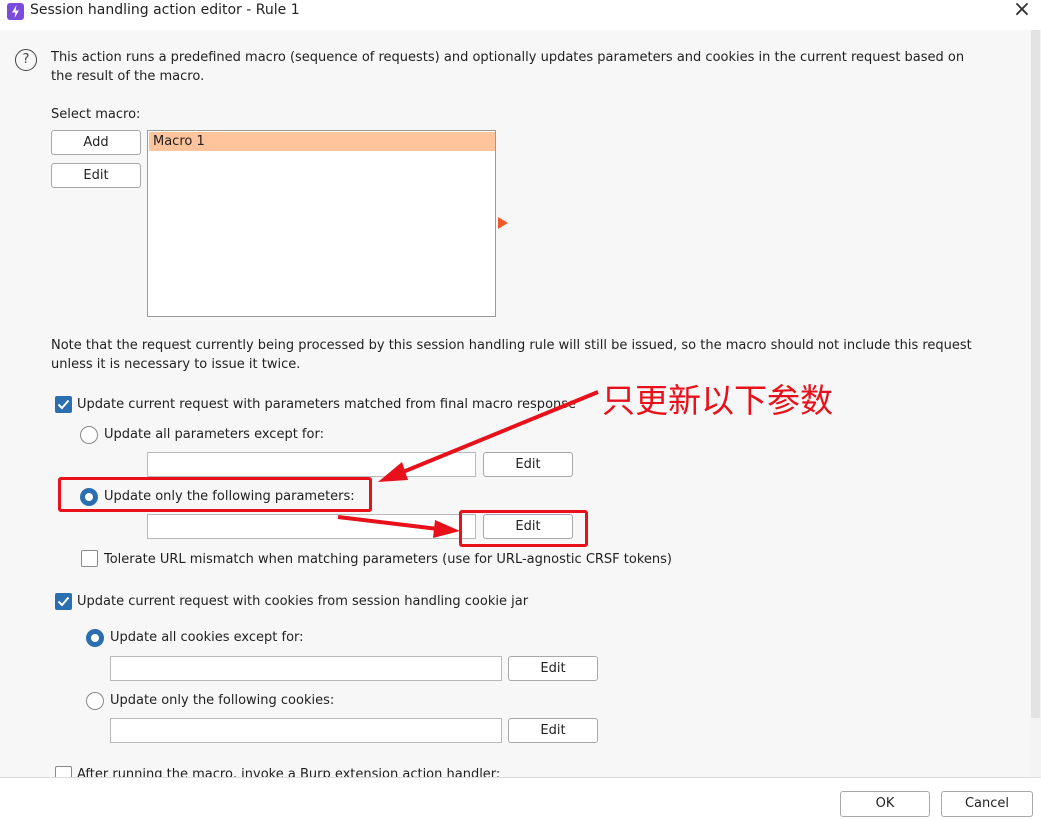 The image size is (1041, 820). What do you see at coordinates (95, 701) in the screenshot?
I see `cookies-only-following-radio` at bounding box center [95, 701].